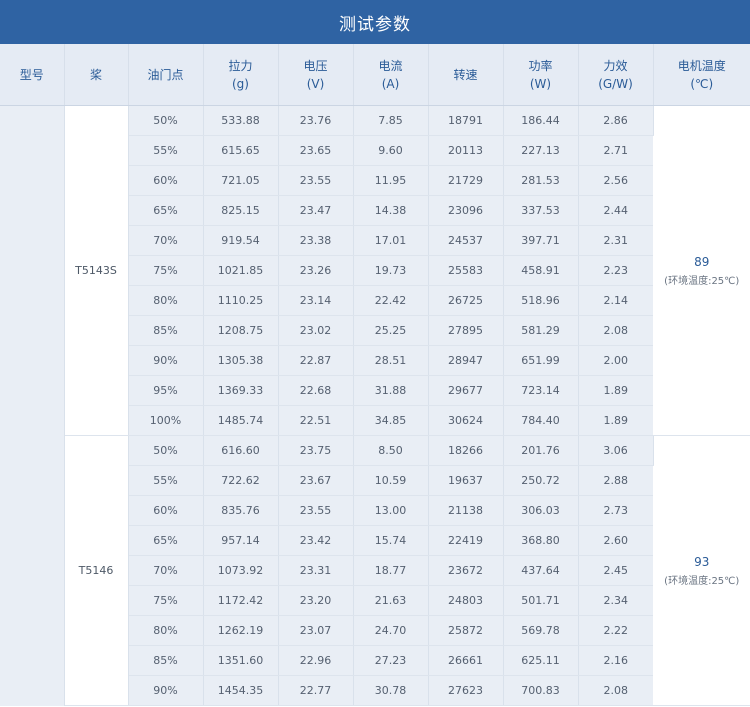 The width and height of the screenshot is (750, 707). What do you see at coordinates (541, 540) in the screenshot?
I see `value-cell: 368.80` at bounding box center [541, 540].